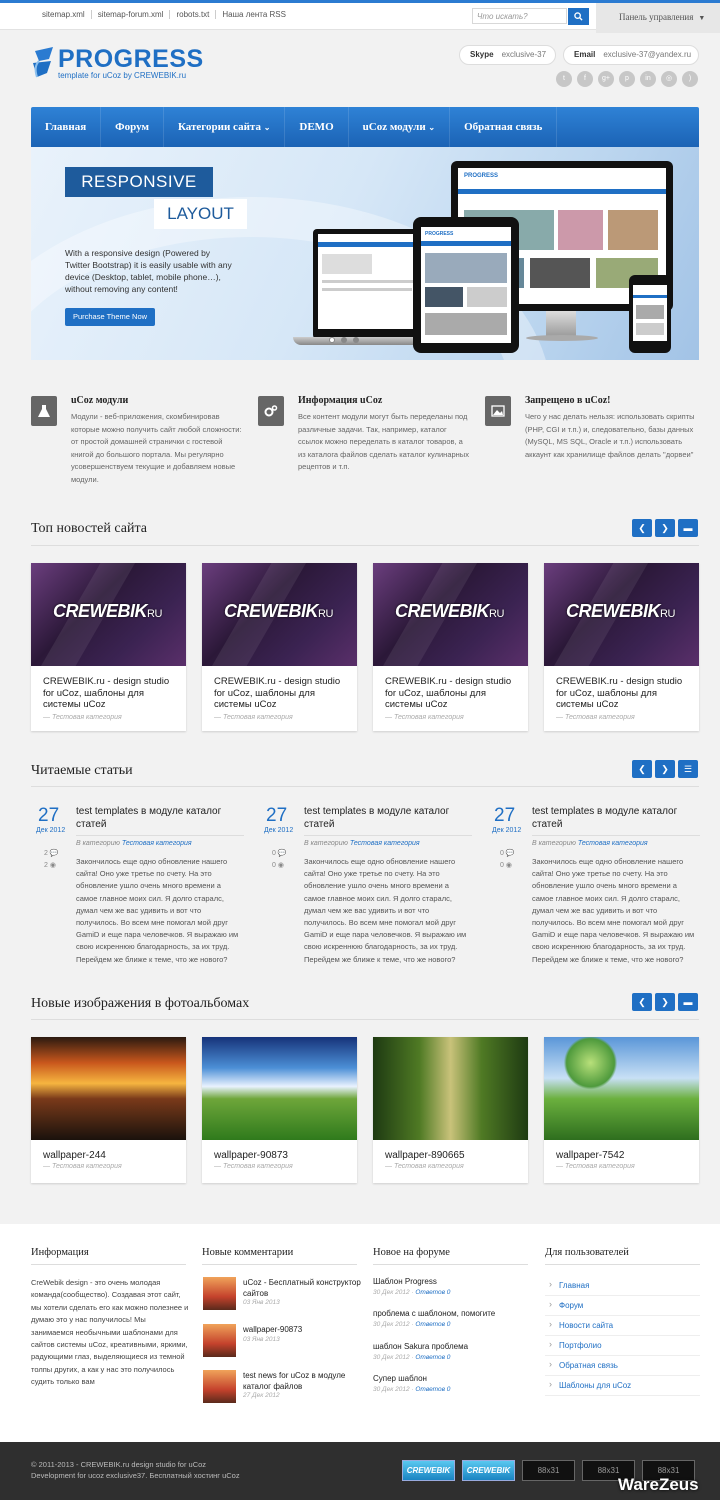  I want to click on site-title: PROGRESS, so click(131, 59).